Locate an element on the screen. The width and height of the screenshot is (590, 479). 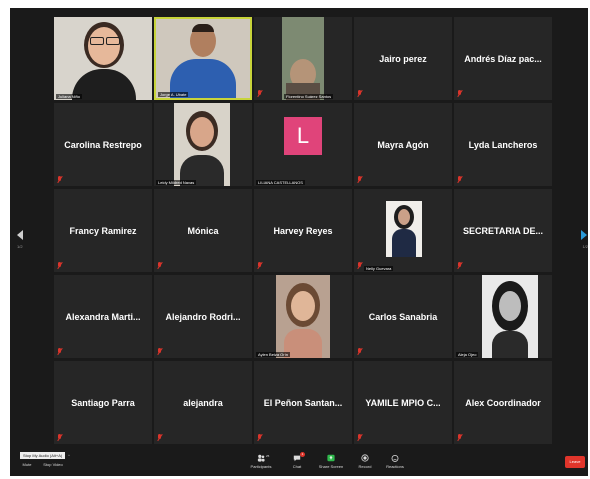
participant-tile-jorge: Jorge A. Ubate is located at coordinates (203, 58).